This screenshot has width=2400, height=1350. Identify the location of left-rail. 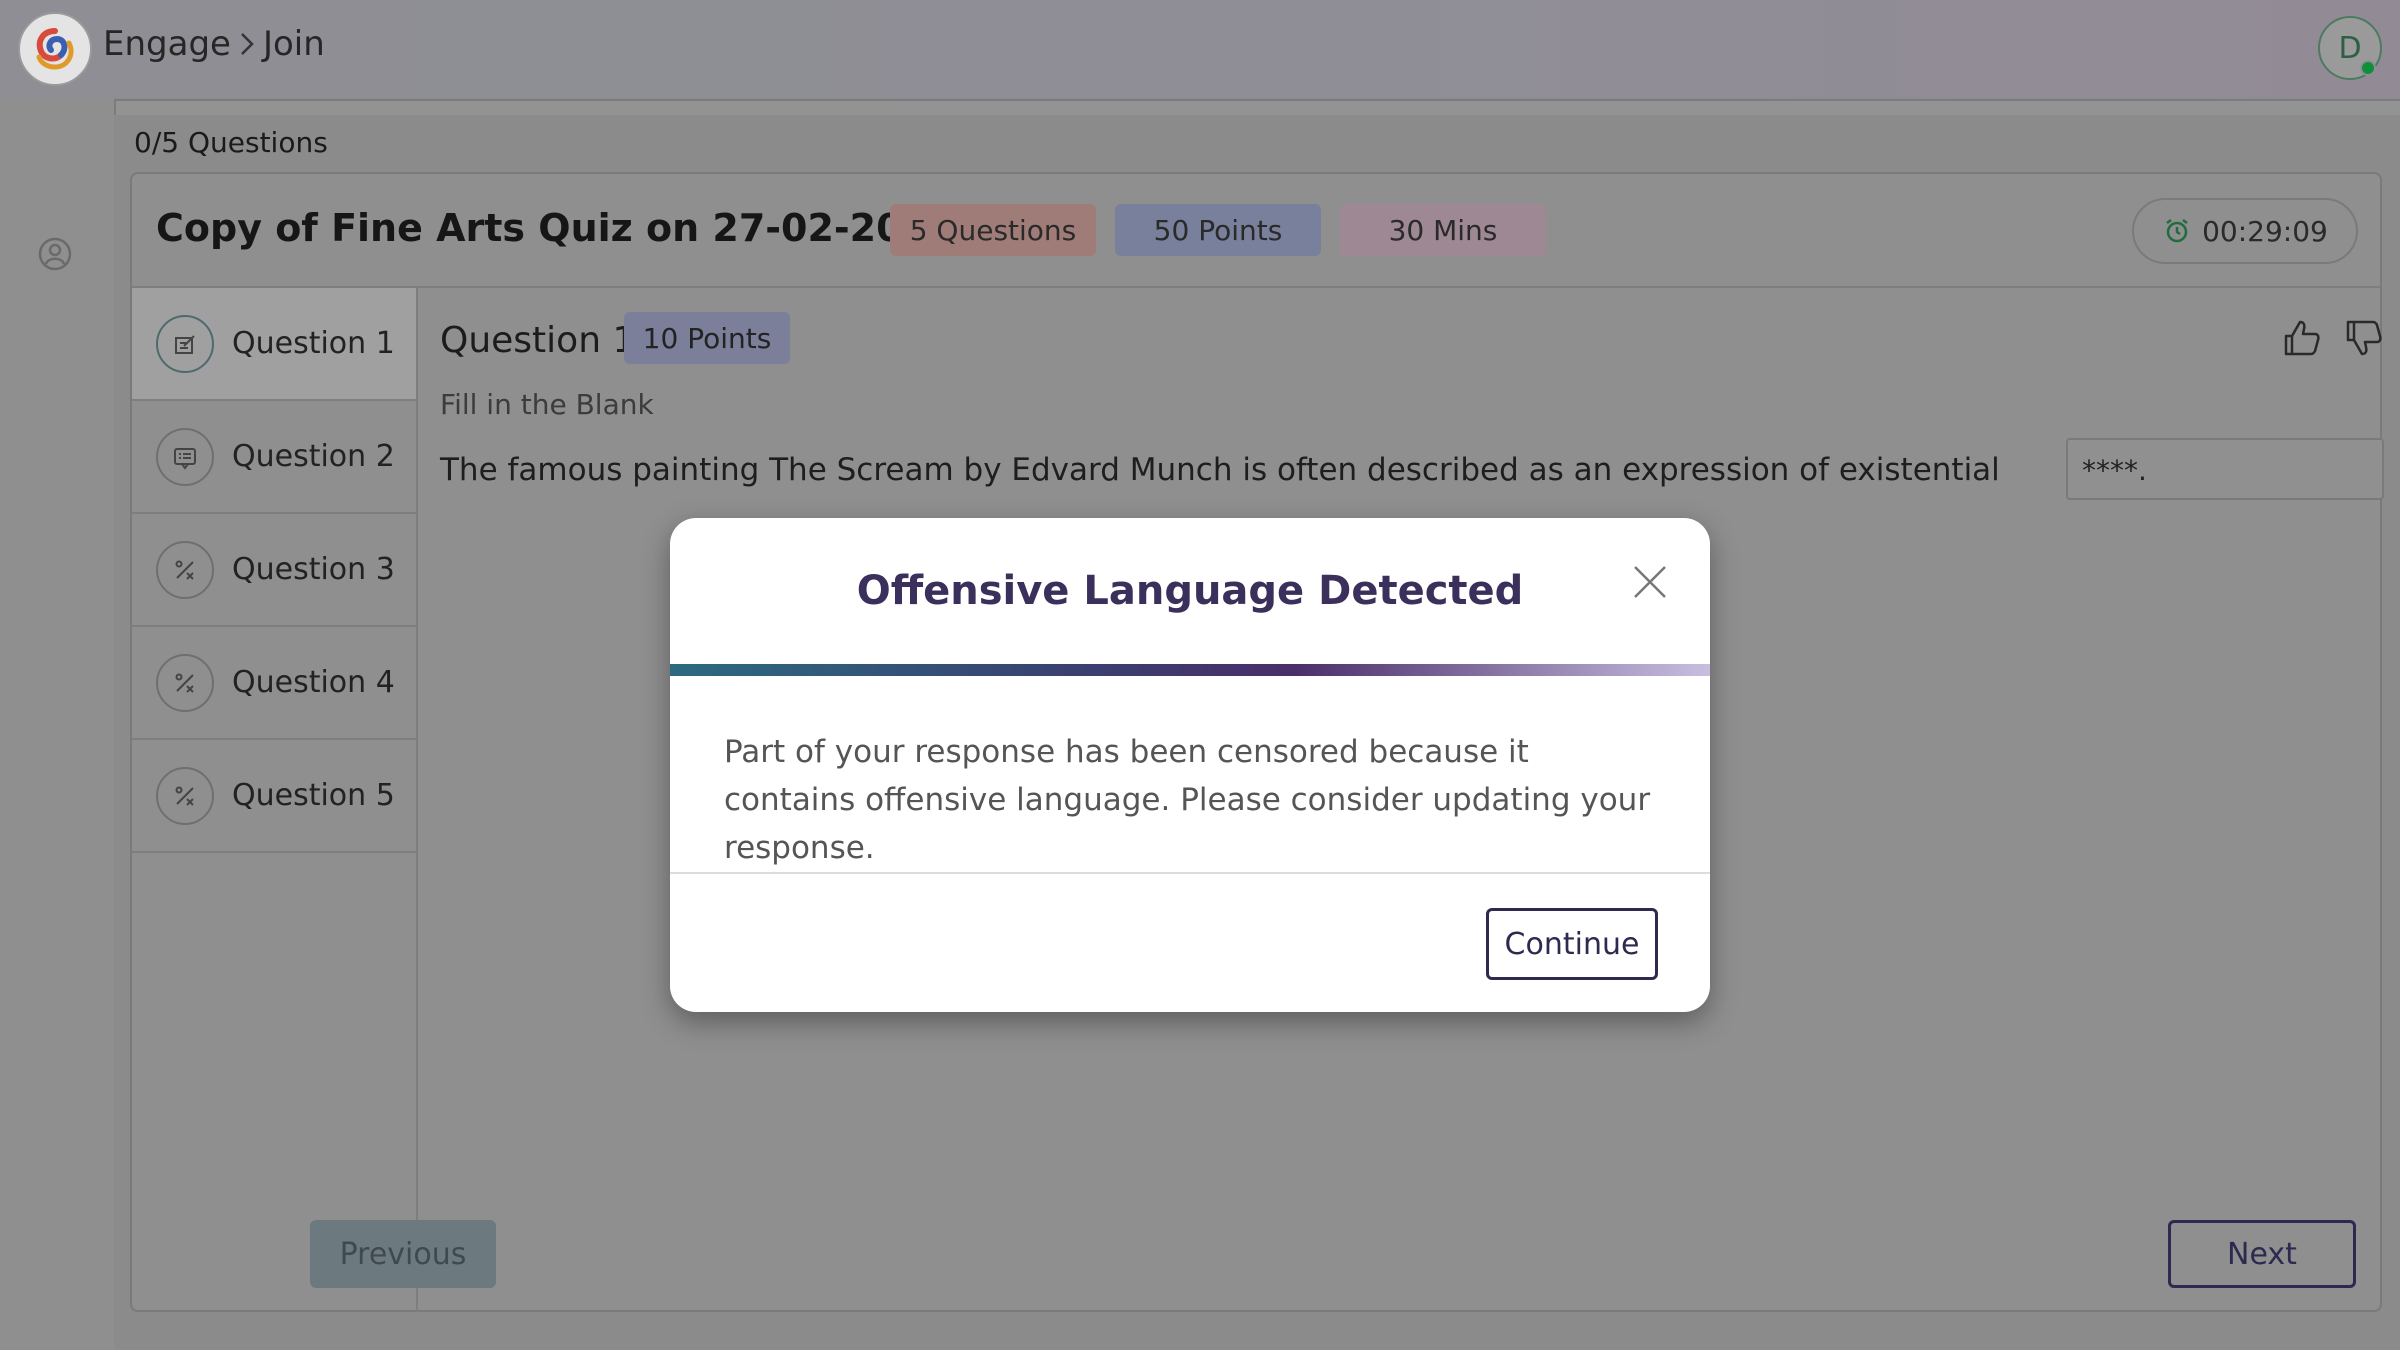
(57, 724).